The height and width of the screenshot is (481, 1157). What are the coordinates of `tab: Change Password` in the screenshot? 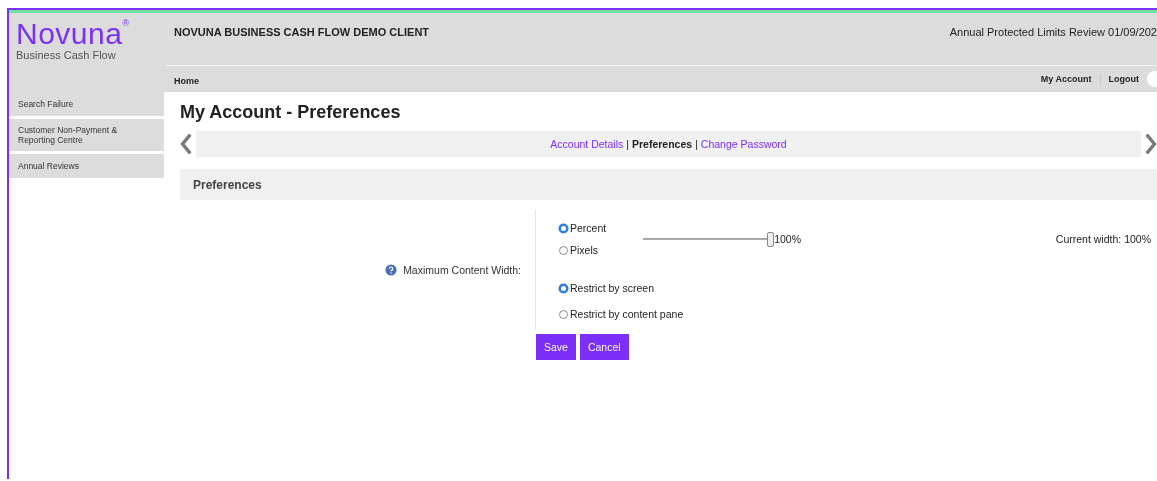 It's located at (743, 144).